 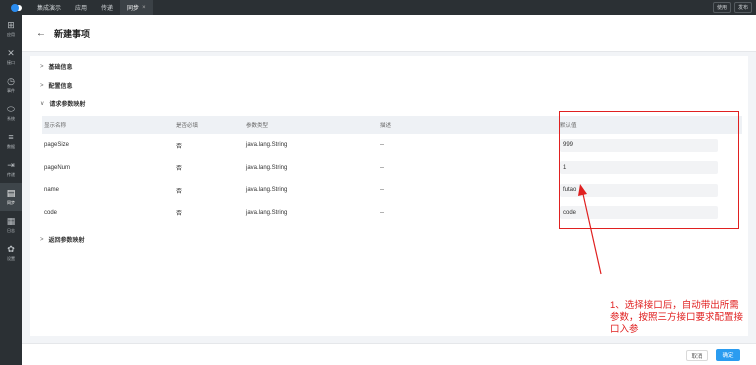 What do you see at coordinates (41, 33) in the screenshot?
I see `back-arrow-icon: ←` at bounding box center [41, 33].